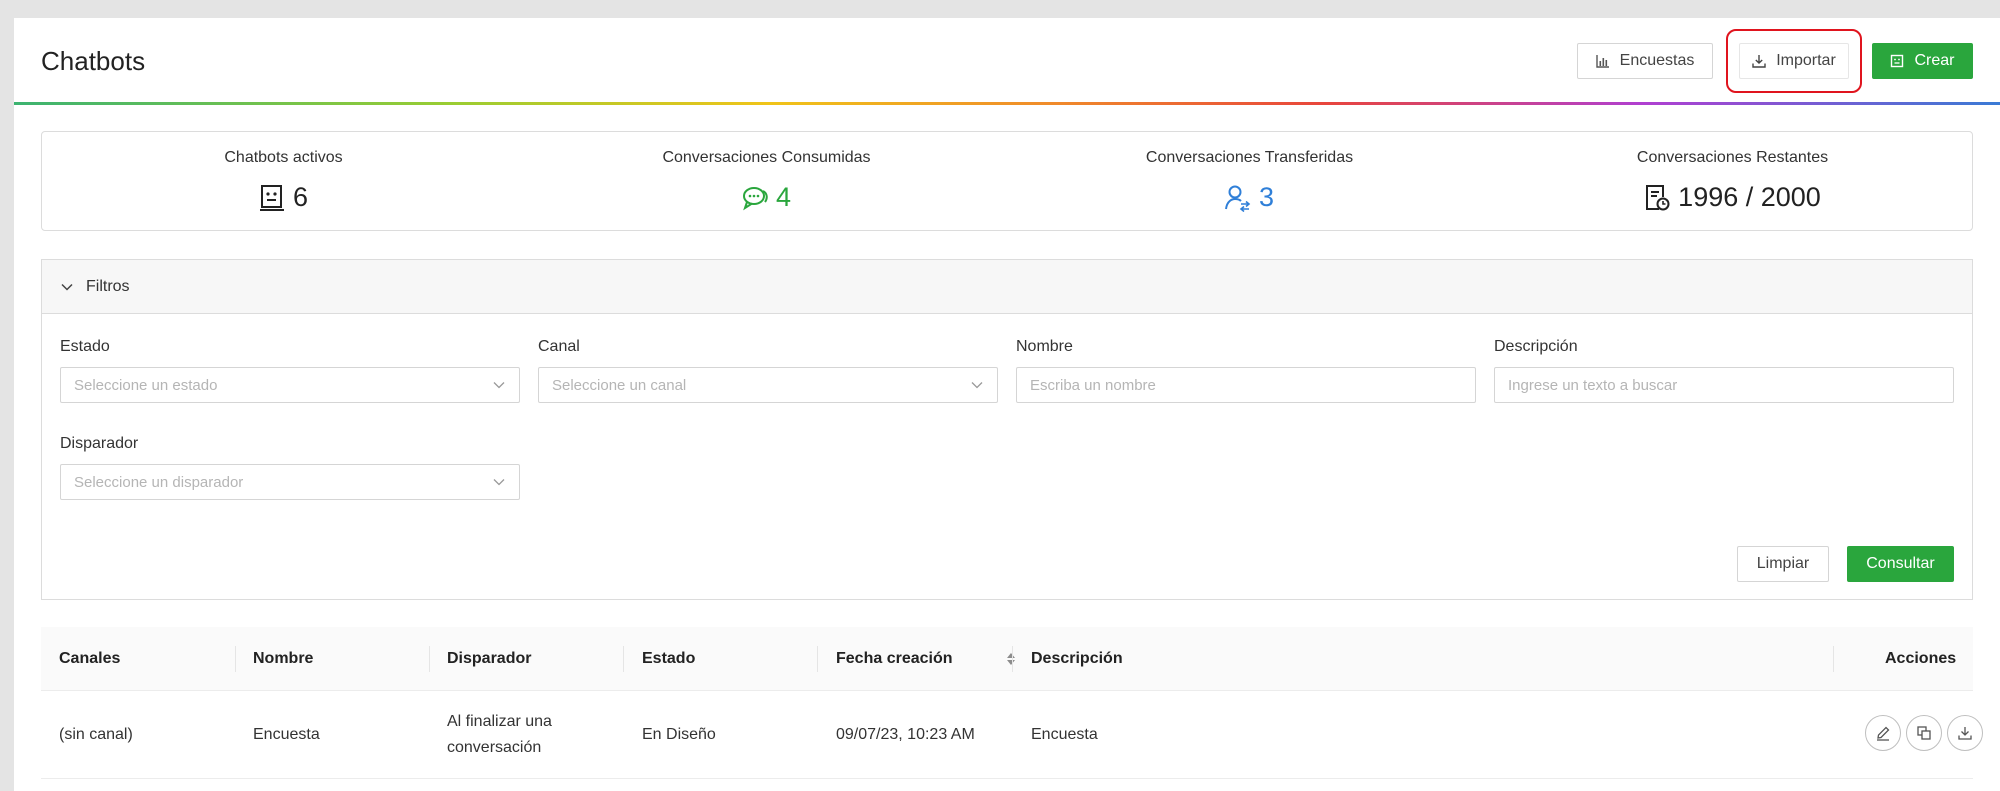  I want to click on copy-icon, so click(1924, 733).